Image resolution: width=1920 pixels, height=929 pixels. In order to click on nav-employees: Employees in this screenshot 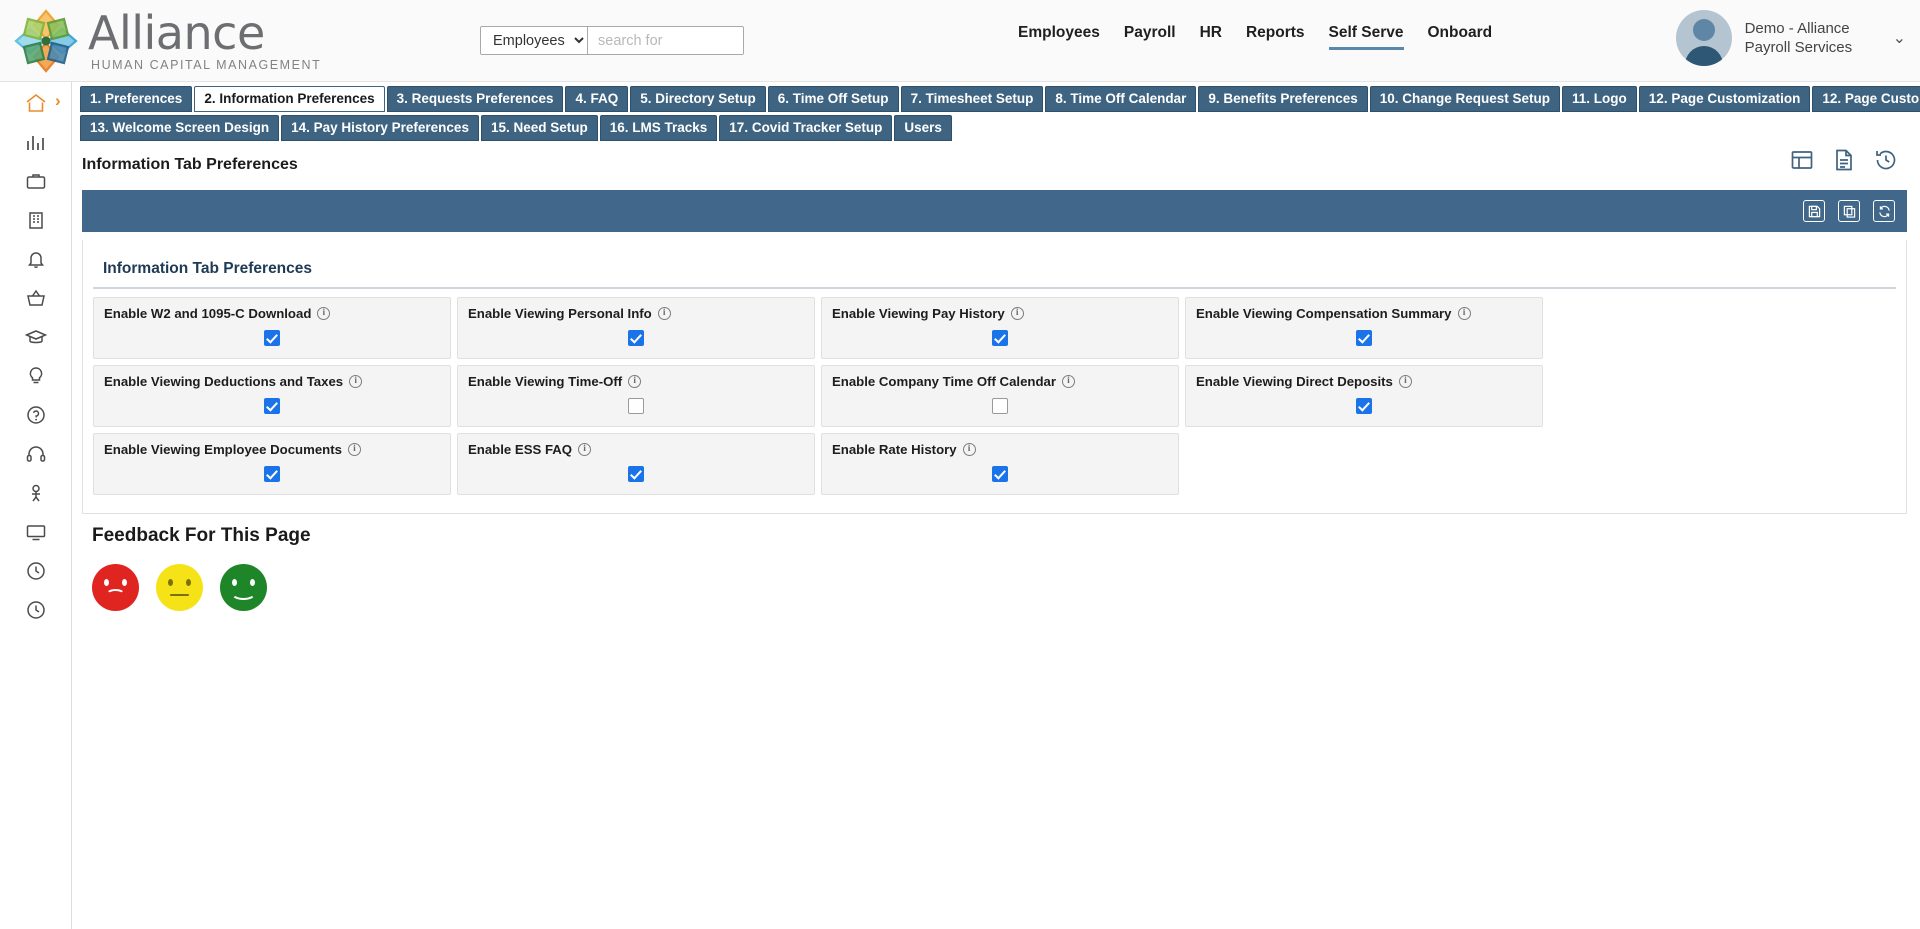, I will do `click(1059, 35)`.